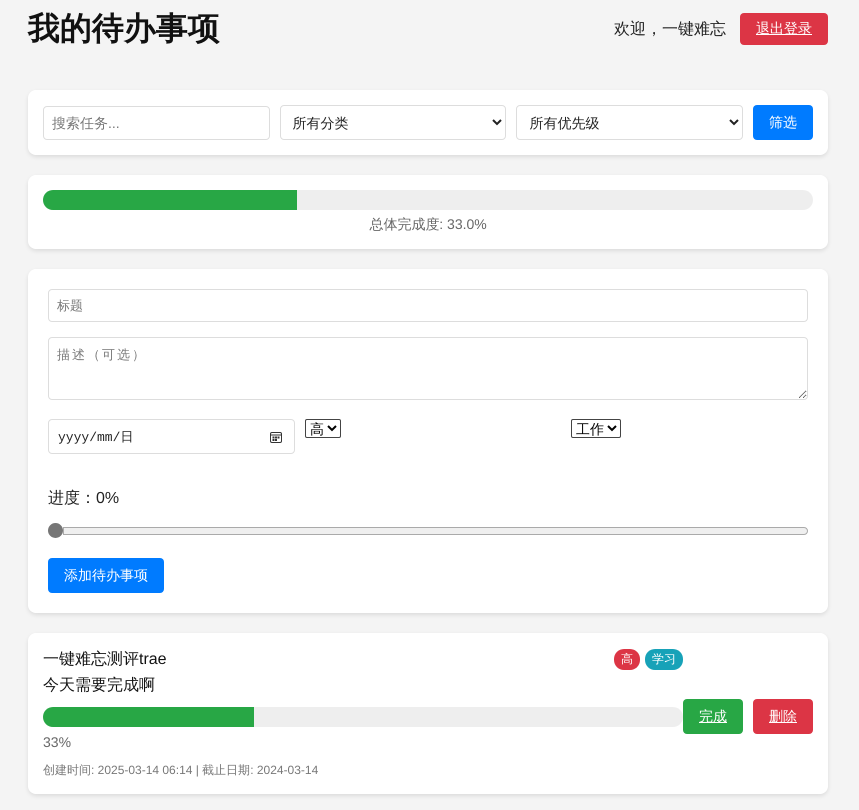 The width and height of the screenshot is (859, 810). Describe the element at coordinates (323, 428) in the screenshot. I see `priority-select: 高` at that location.